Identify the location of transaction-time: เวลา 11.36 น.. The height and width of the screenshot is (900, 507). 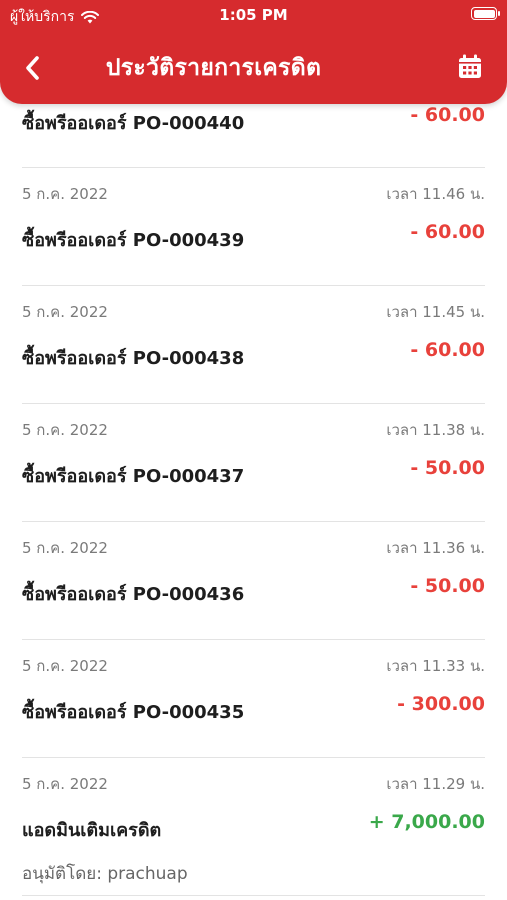
(435, 548).